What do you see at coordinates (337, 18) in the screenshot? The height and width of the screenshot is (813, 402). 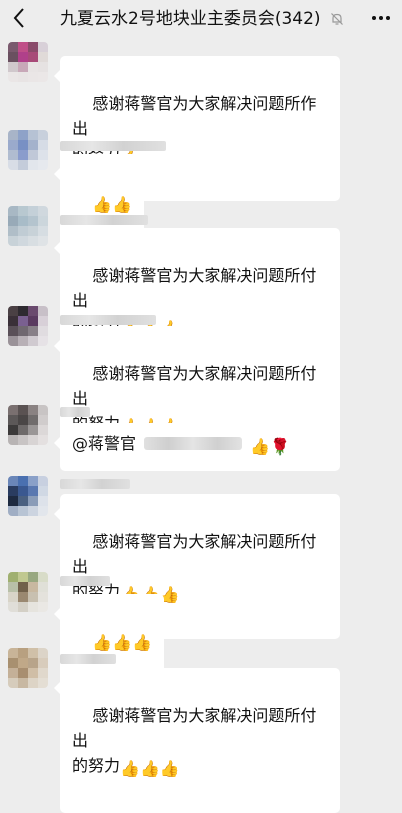 I see `bell-off-icon` at bounding box center [337, 18].